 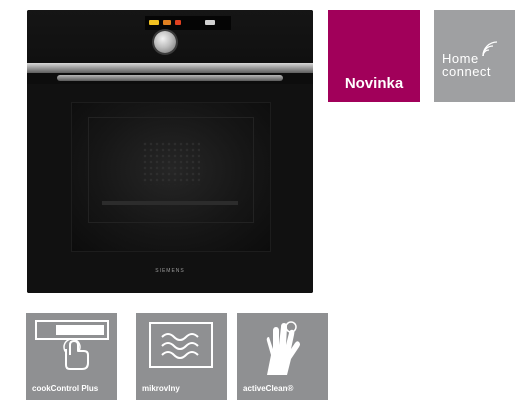 I want to click on feature-tile-cookcontrol: cookControl Plus, so click(x=71, y=356).